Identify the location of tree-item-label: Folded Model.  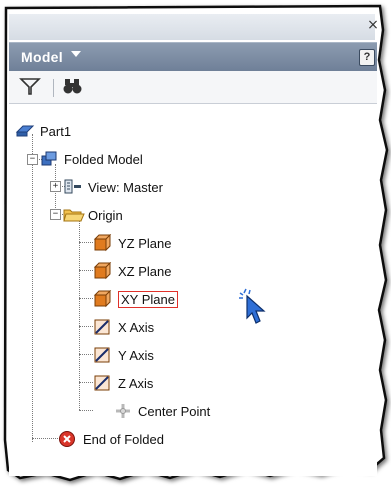
(103, 159).